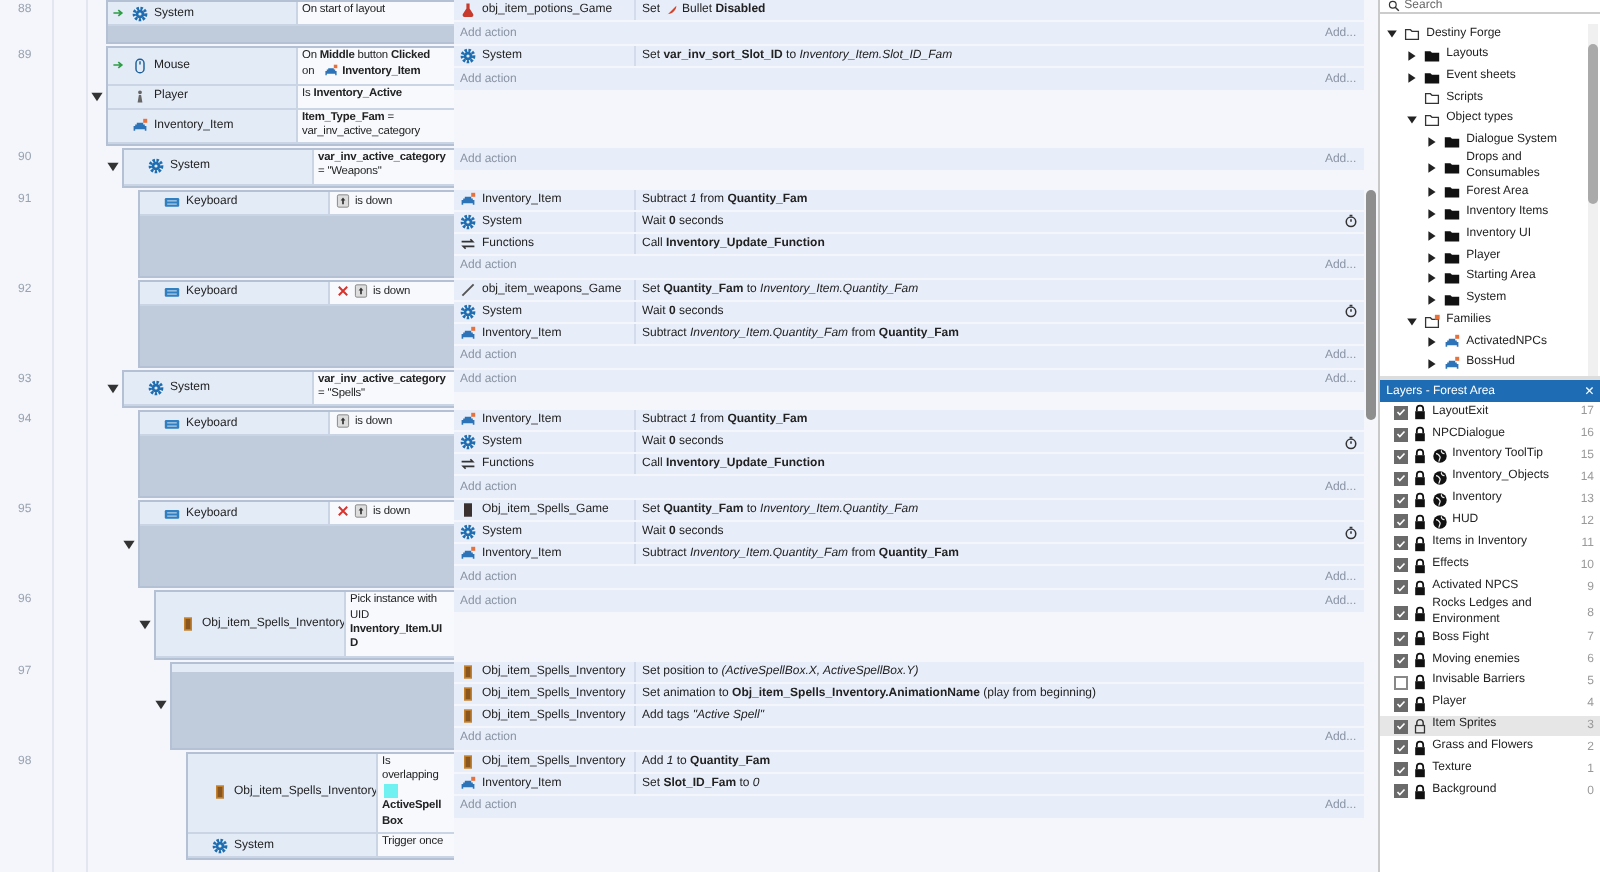  Describe the element at coordinates (391, 791) in the screenshot. I see `square-icon` at that location.